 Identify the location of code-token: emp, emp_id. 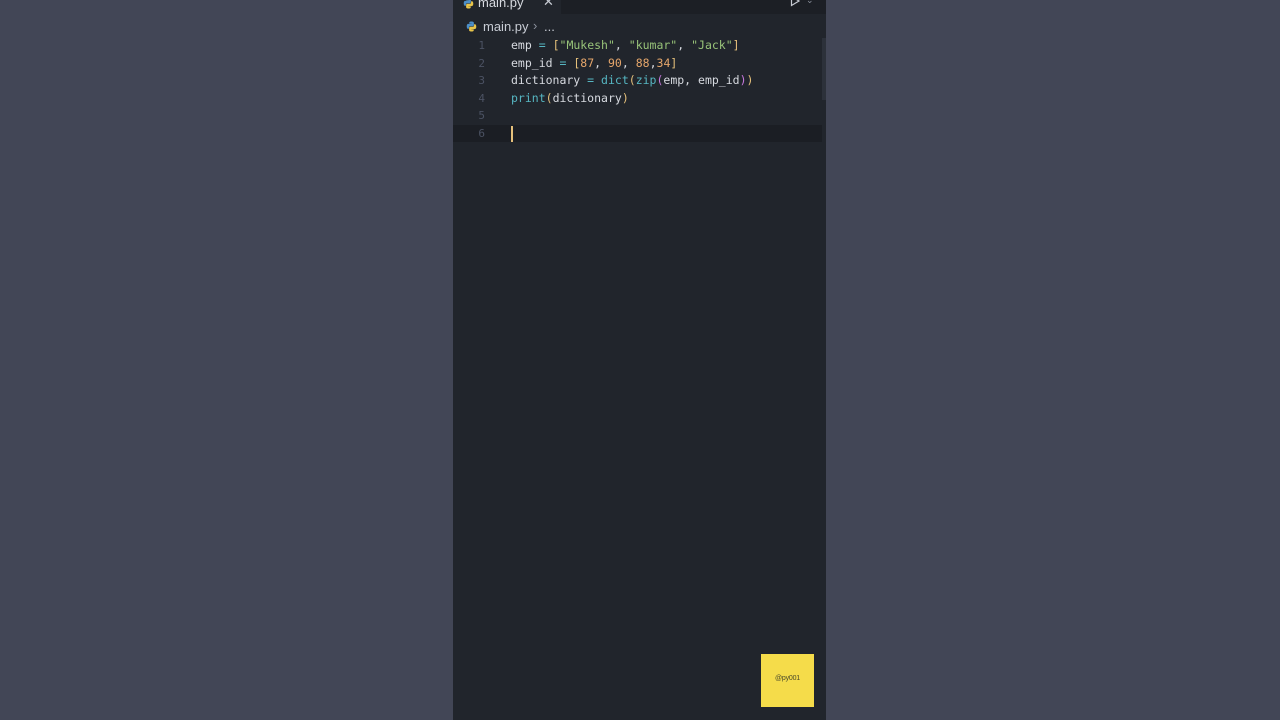
(701, 80).